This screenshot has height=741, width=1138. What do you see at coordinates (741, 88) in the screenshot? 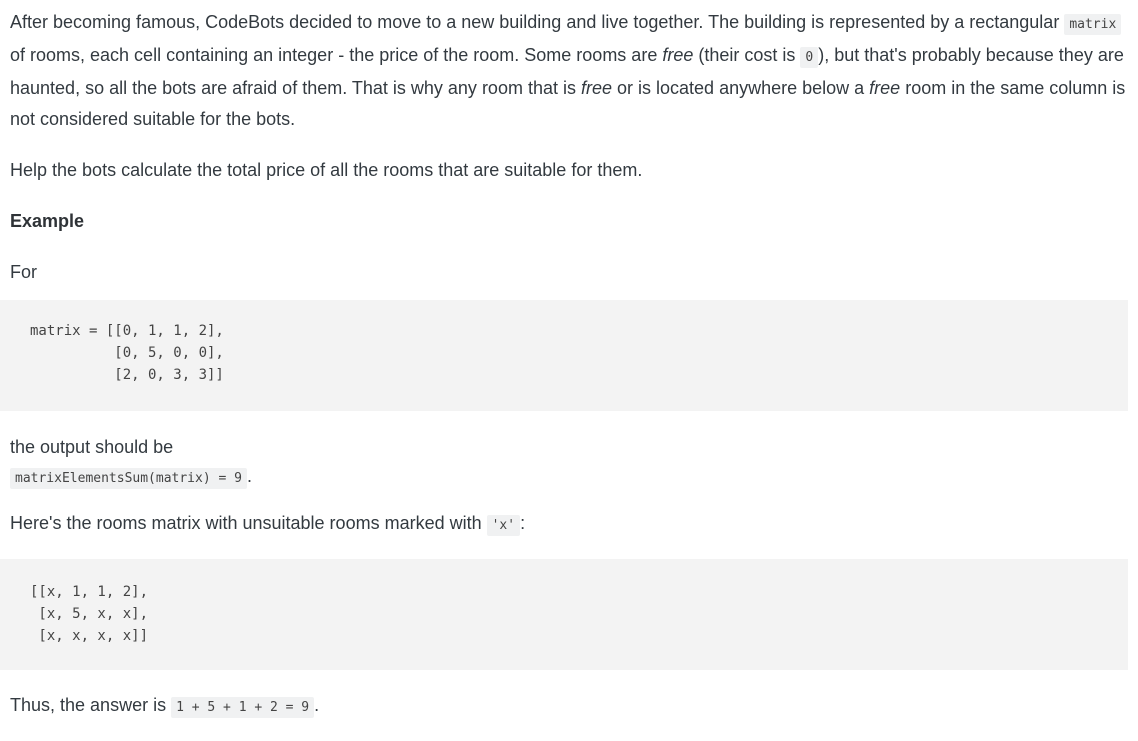
I see `intro-text-5: or is located anywhere below a` at bounding box center [741, 88].